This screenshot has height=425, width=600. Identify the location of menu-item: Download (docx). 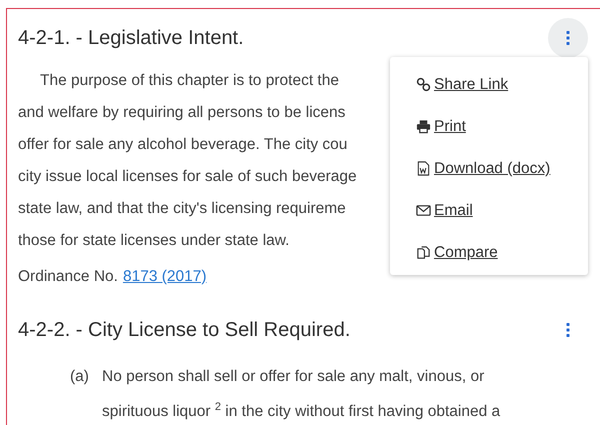
(483, 168).